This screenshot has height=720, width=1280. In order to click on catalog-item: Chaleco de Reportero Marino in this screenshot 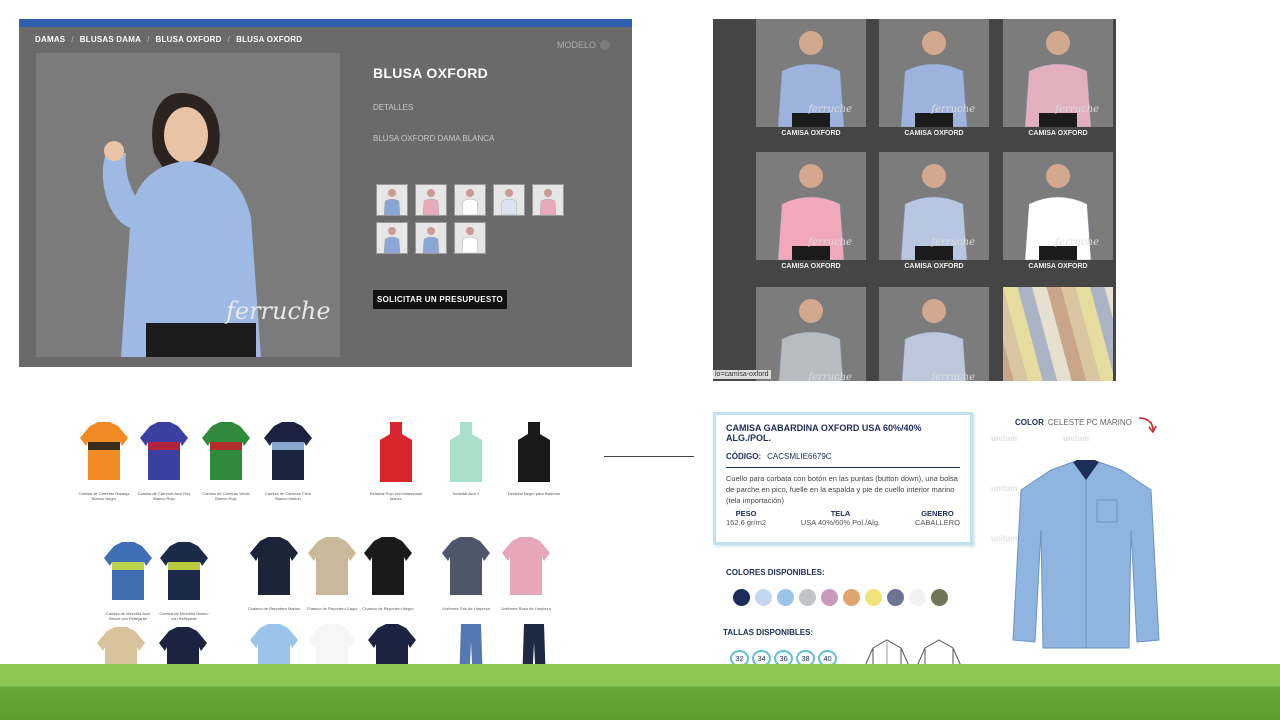, I will do `click(274, 573)`.